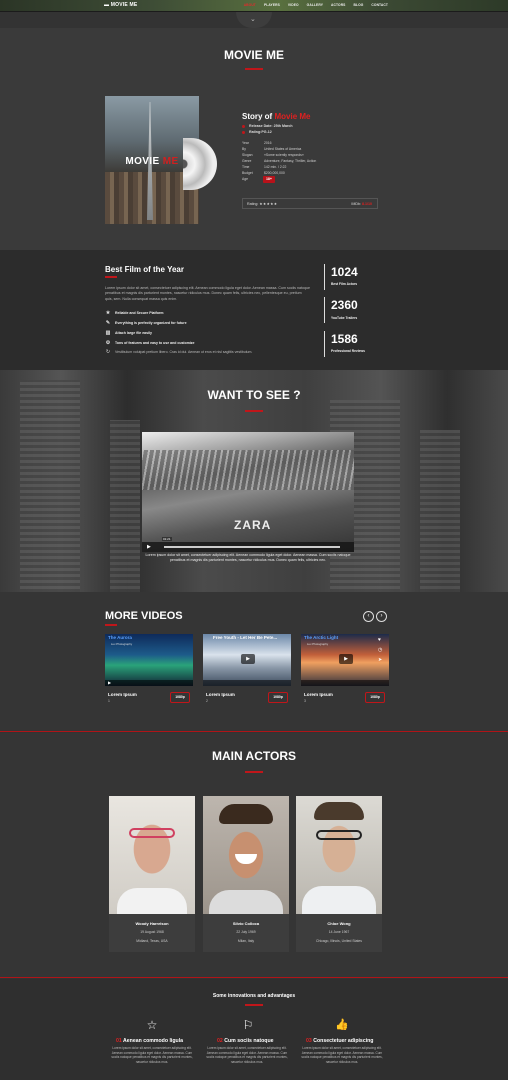 This screenshot has width=508, height=1080. I want to click on hair, so click(246, 814).